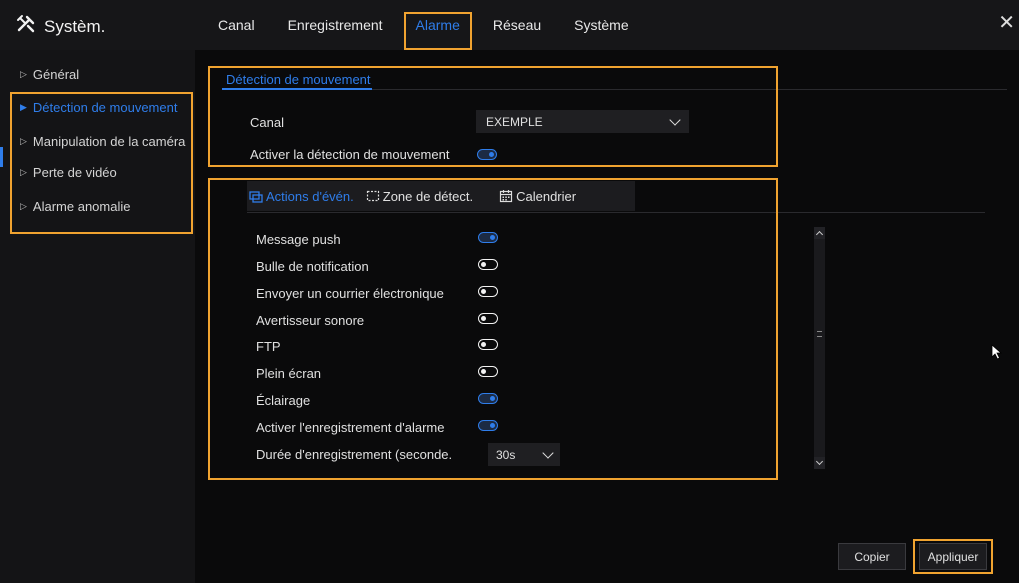  What do you see at coordinates (350, 154) in the screenshot?
I see `enable-detection-label: Activer la détection de mouvement` at bounding box center [350, 154].